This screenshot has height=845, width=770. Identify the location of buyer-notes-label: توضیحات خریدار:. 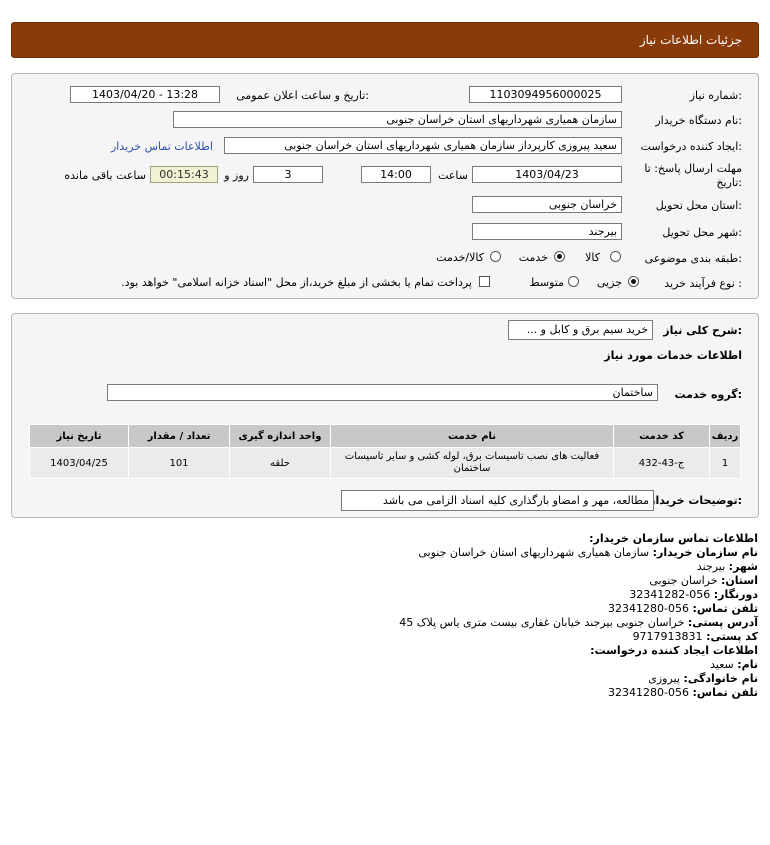
(695, 500).